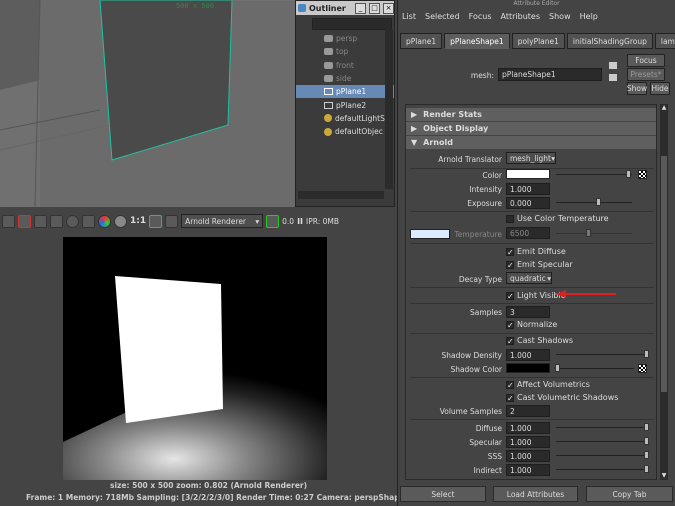 The height and width of the screenshot is (506, 675). I want to click on minimize-icon: _, so click(360, 8).